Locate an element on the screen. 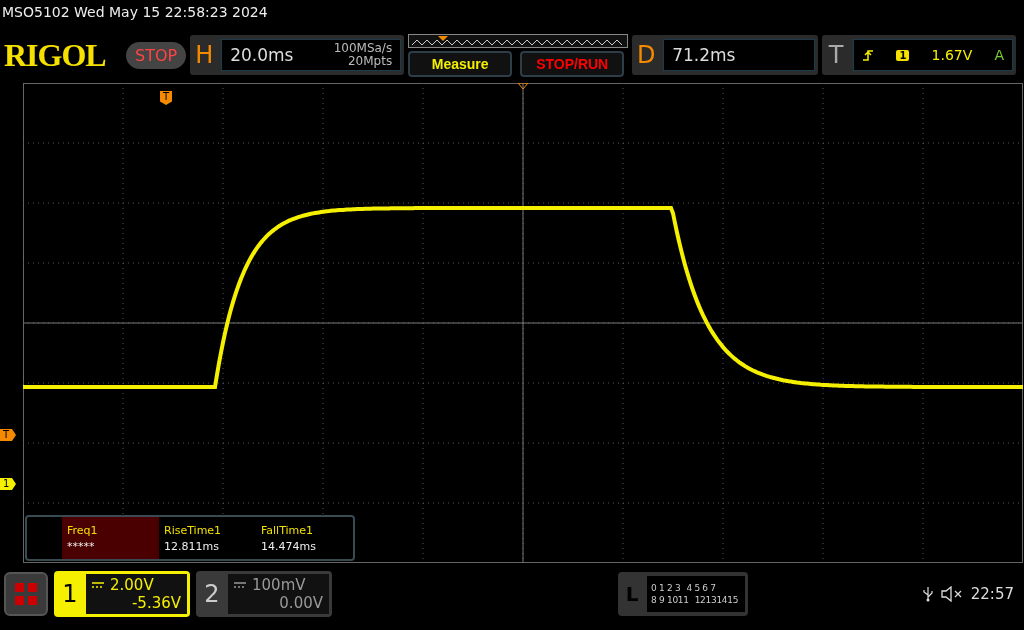 The width and height of the screenshot is (1024, 630). logic-channel-numbers: 12131415 is located at coordinates (716, 600).